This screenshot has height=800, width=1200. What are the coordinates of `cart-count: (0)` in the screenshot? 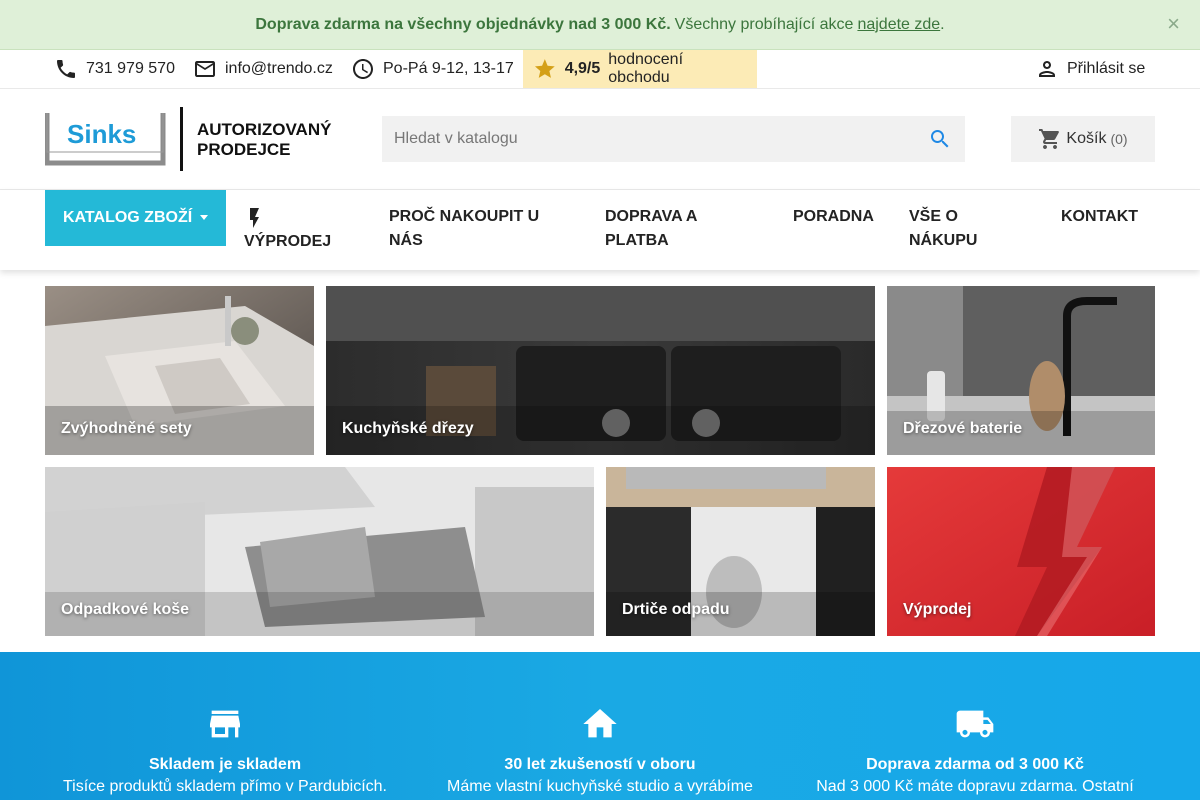 It's located at (1119, 139).